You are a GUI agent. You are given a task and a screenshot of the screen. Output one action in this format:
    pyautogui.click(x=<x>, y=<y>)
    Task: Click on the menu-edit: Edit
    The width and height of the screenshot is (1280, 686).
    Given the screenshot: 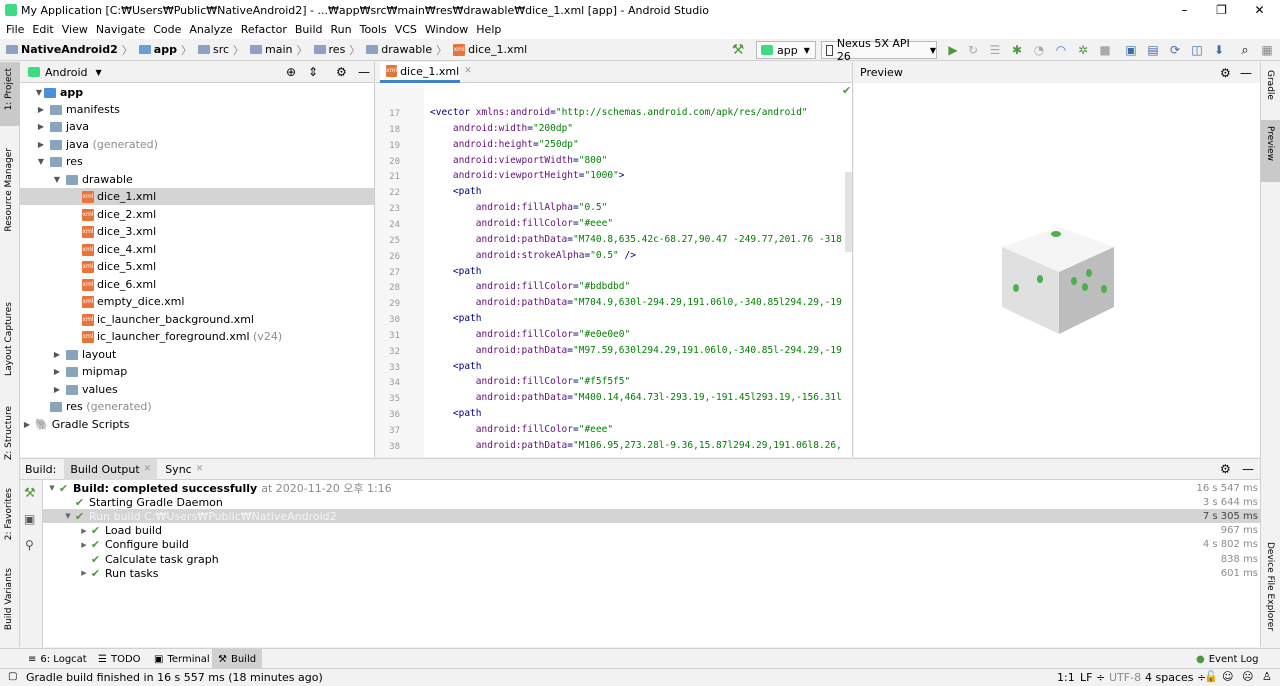 What is the action you would take?
    pyautogui.click(x=42, y=29)
    